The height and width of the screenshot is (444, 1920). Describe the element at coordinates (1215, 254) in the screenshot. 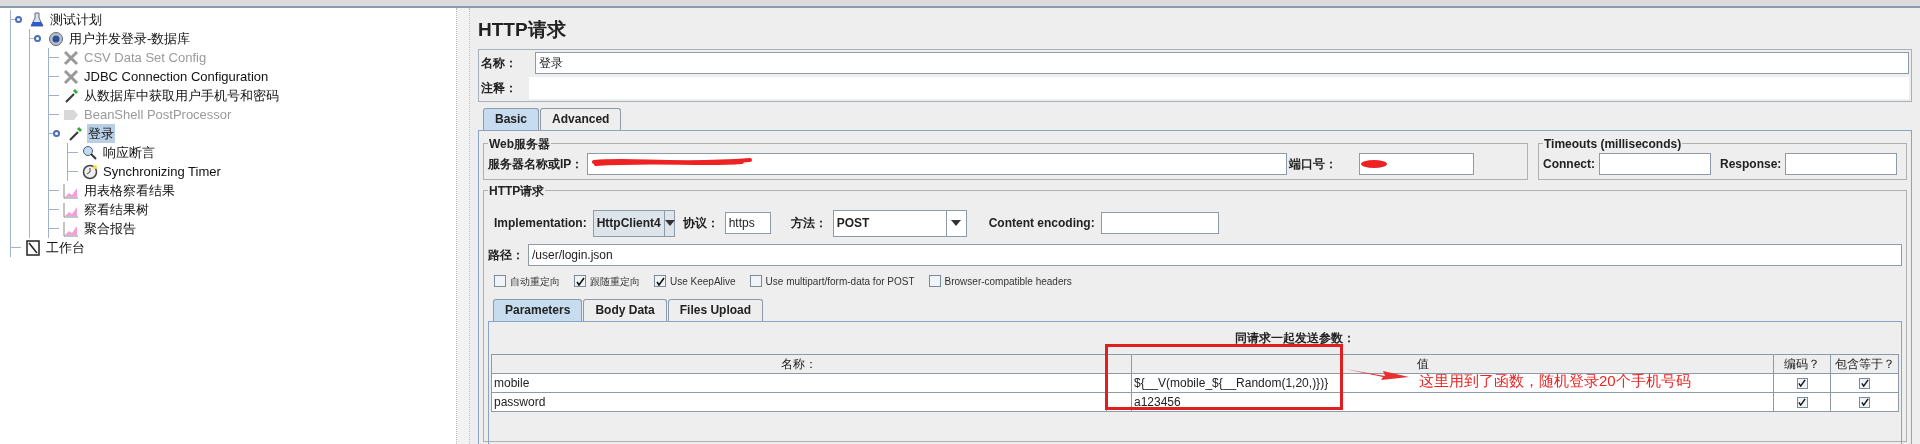

I see `input-field: /user/login.json` at that location.